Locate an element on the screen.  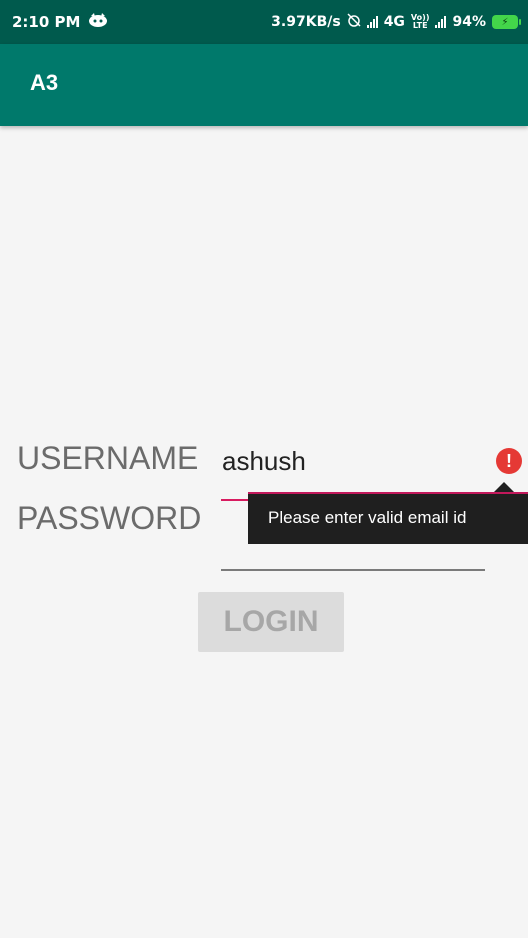
signal-icon is located at coordinates (372, 22).